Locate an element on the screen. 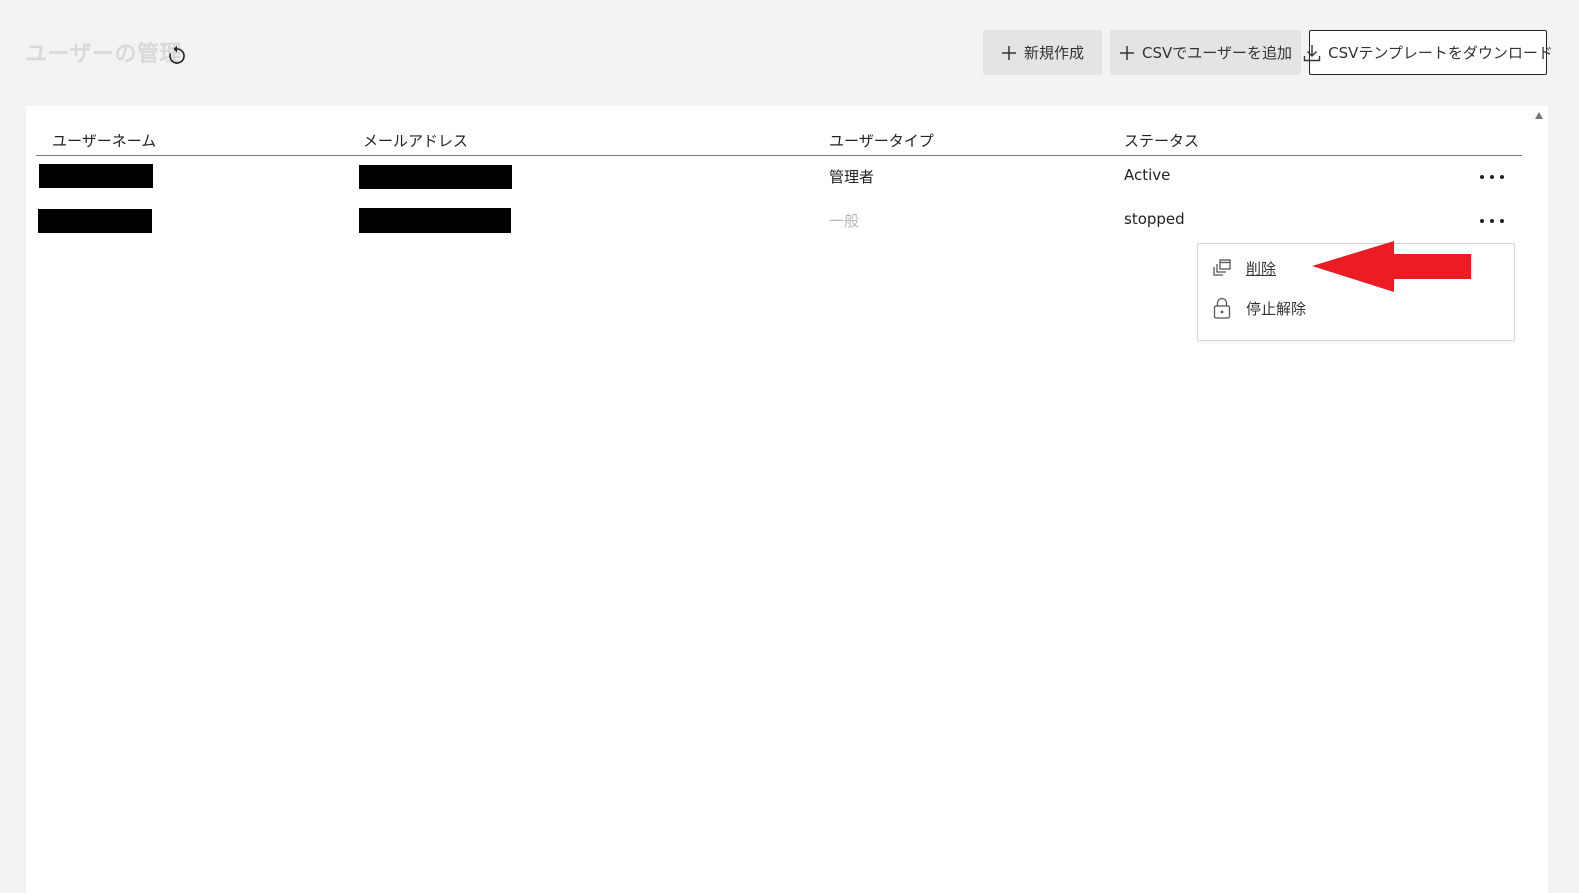 Image resolution: width=1579 pixels, height=893 pixels. refresh-icon is located at coordinates (177, 55).